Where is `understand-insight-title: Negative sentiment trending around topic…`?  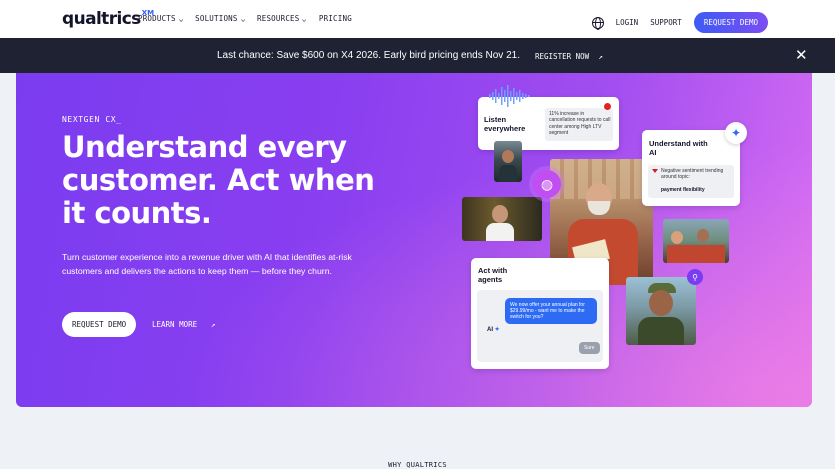 understand-insight-title: Negative sentiment trending around topic… is located at coordinates (692, 174).